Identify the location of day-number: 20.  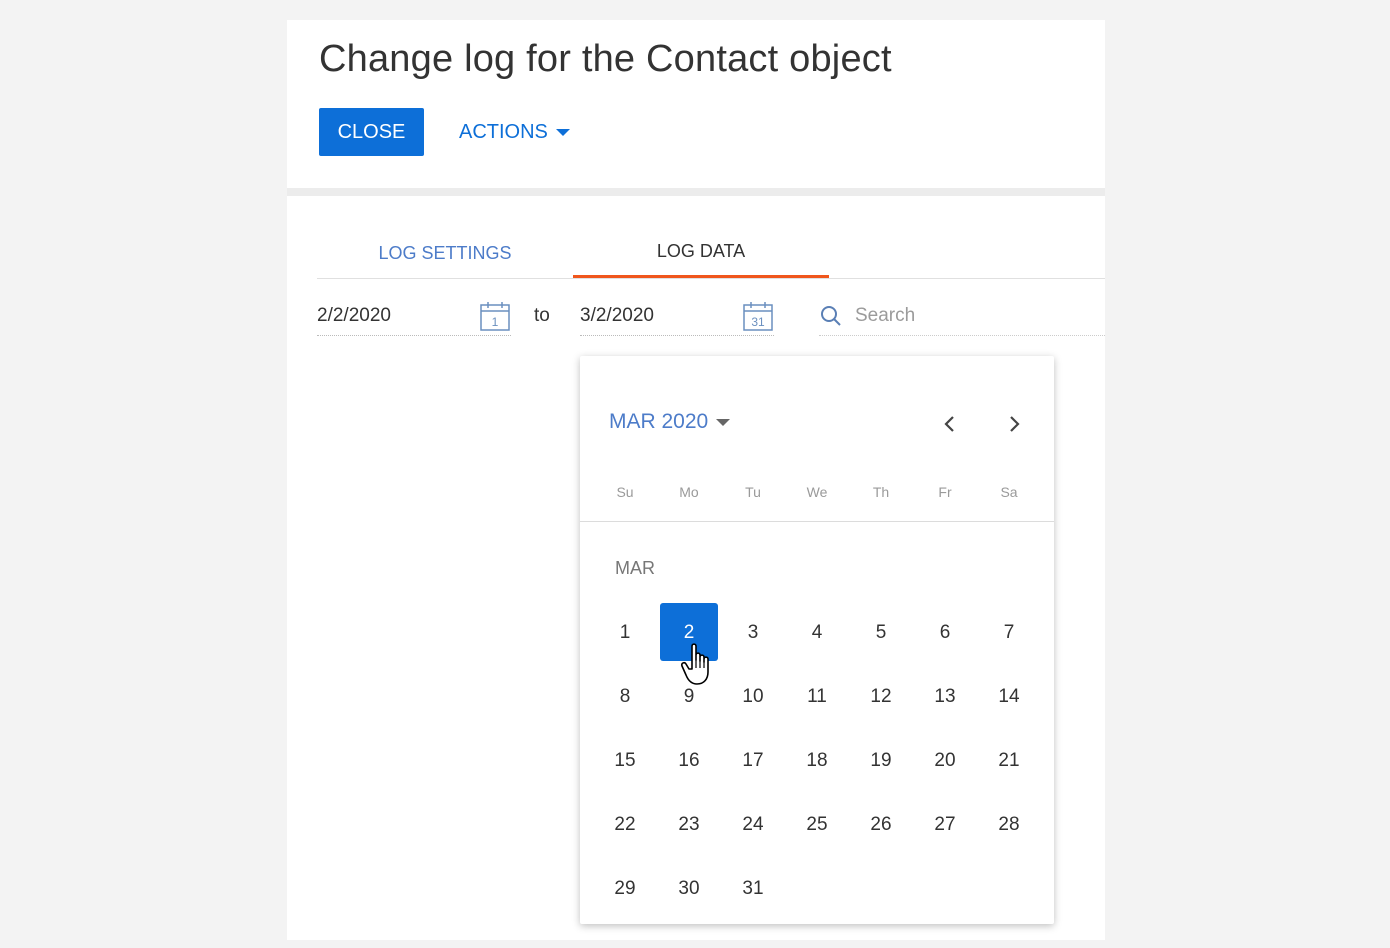
(945, 760).